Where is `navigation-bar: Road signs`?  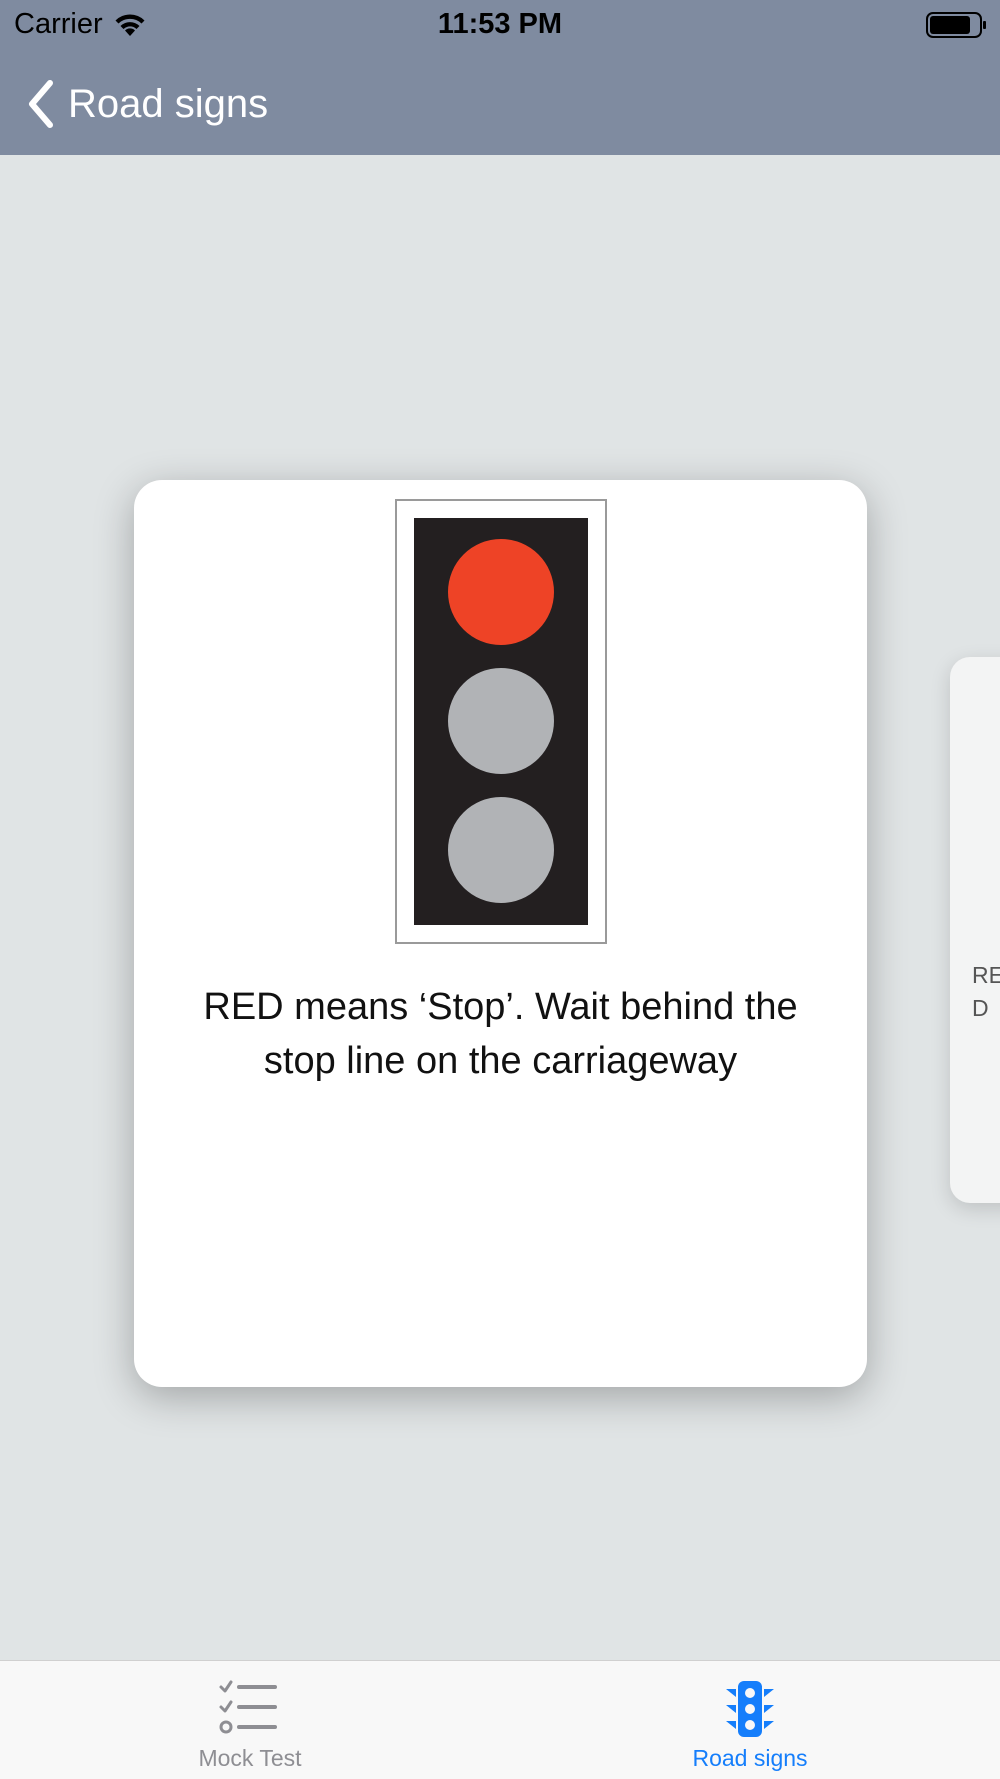 navigation-bar: Road signs is located at coordinates (500, 105).